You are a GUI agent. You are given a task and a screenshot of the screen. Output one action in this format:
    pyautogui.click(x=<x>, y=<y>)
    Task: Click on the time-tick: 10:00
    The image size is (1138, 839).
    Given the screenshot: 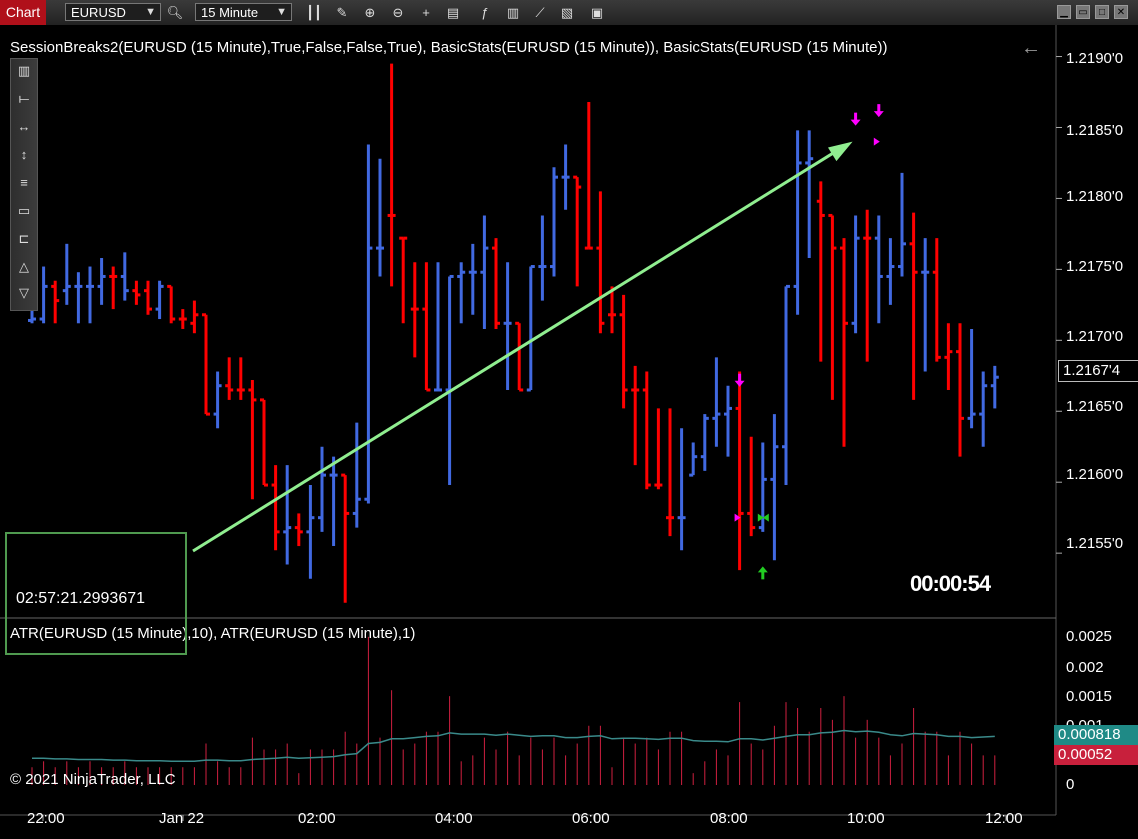 What is the action you would take?
    pyautogui.click(x=866, y=818)
    